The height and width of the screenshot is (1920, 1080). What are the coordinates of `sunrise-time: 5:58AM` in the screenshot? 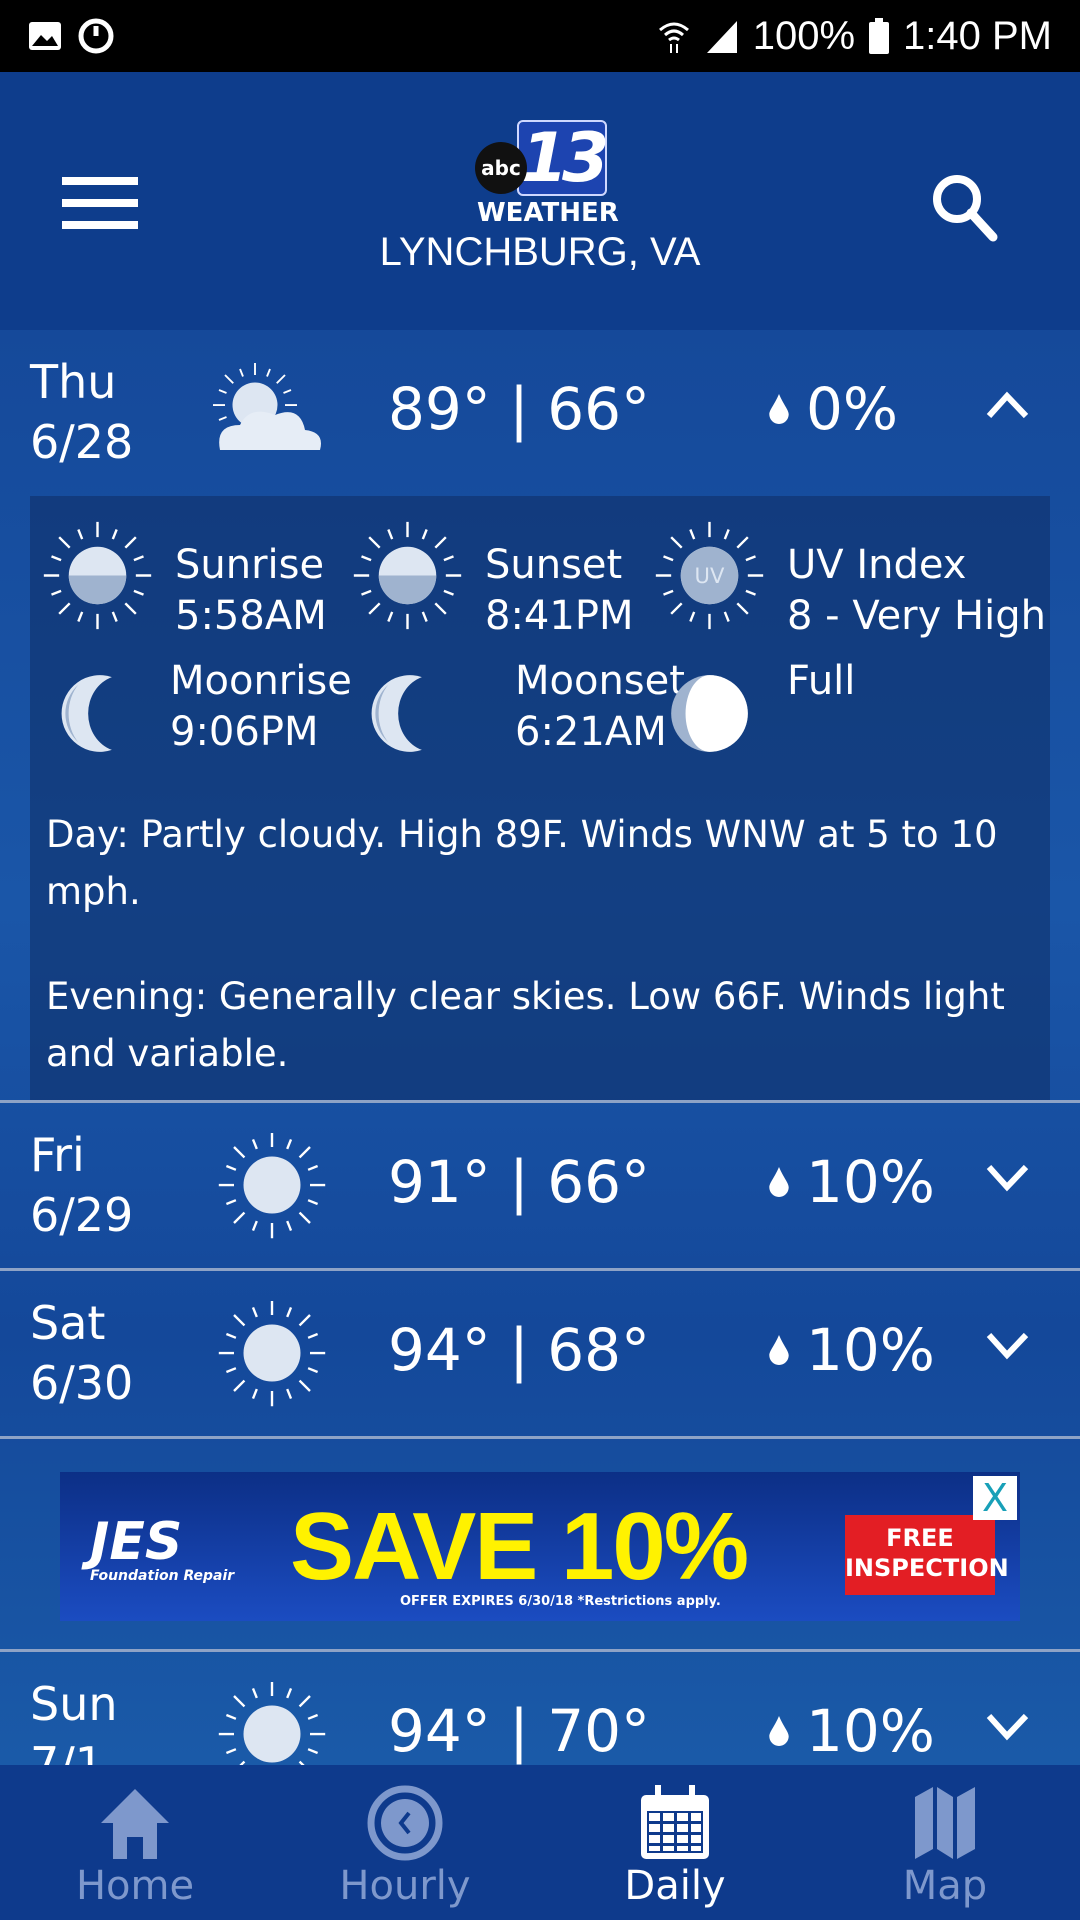 It's located at (251, 616).